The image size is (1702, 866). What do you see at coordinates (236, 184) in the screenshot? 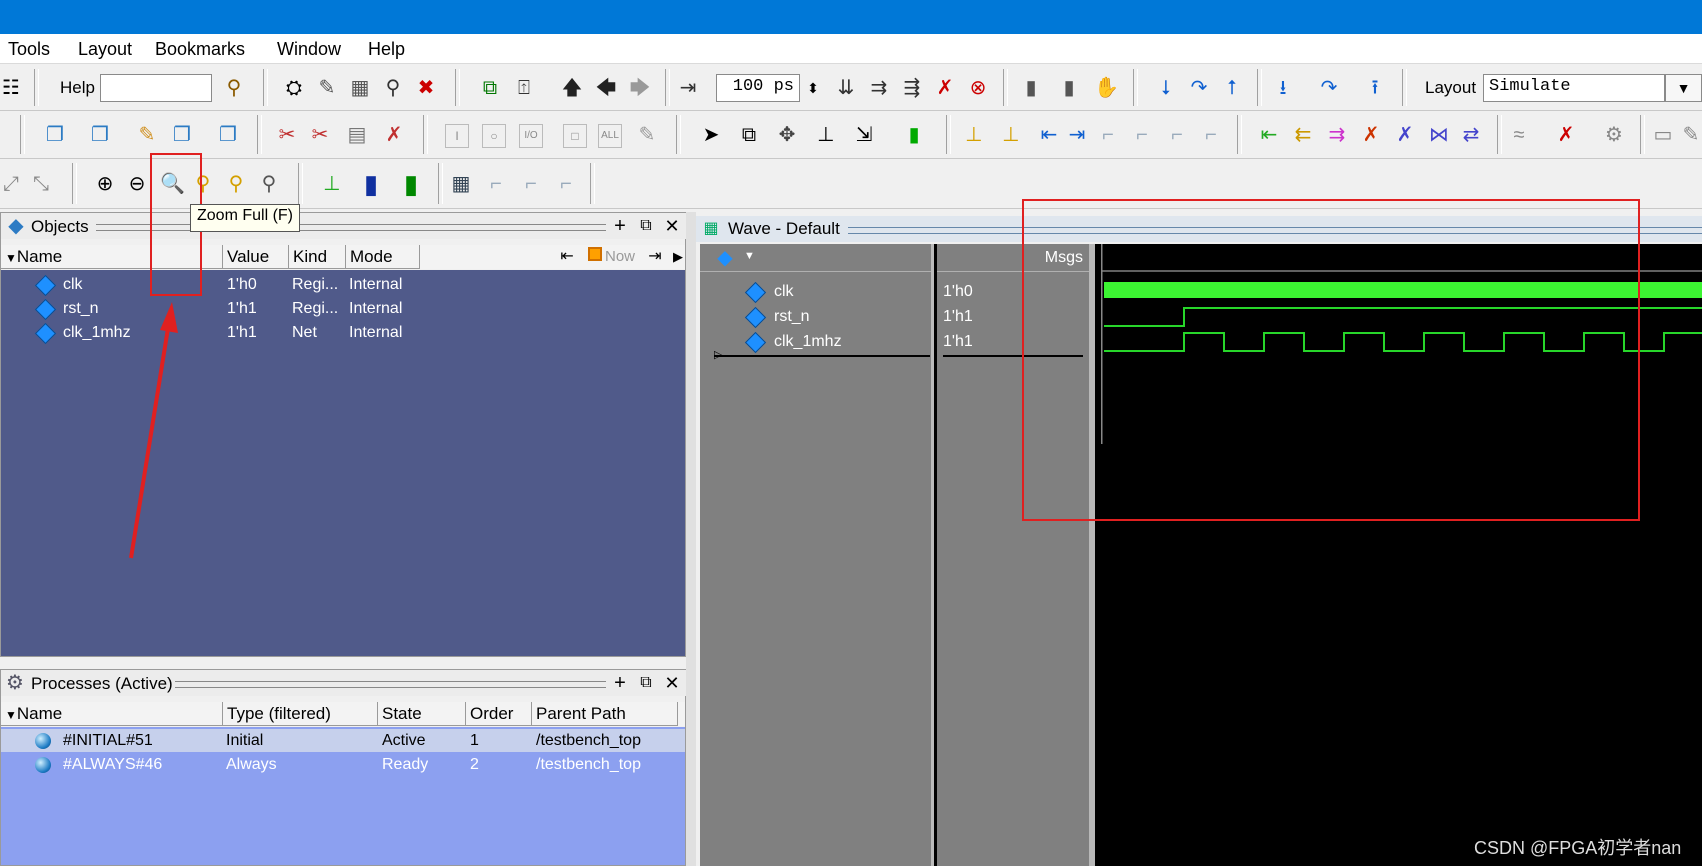
I see `zoom-between-cursors-icon: ⚲` at bounding box center [236, 184].